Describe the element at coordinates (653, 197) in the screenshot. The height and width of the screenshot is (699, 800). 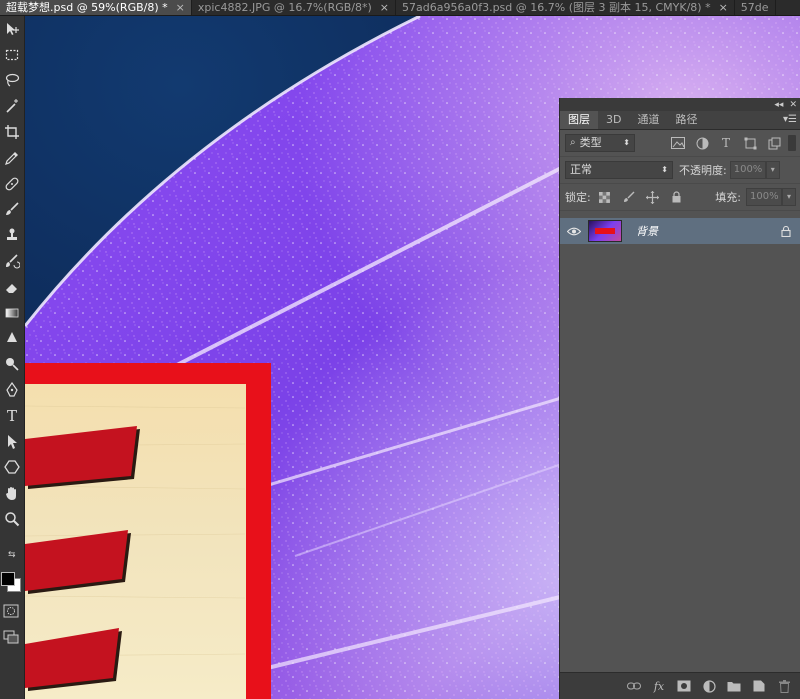
I see `lock-position-icon` at that location.